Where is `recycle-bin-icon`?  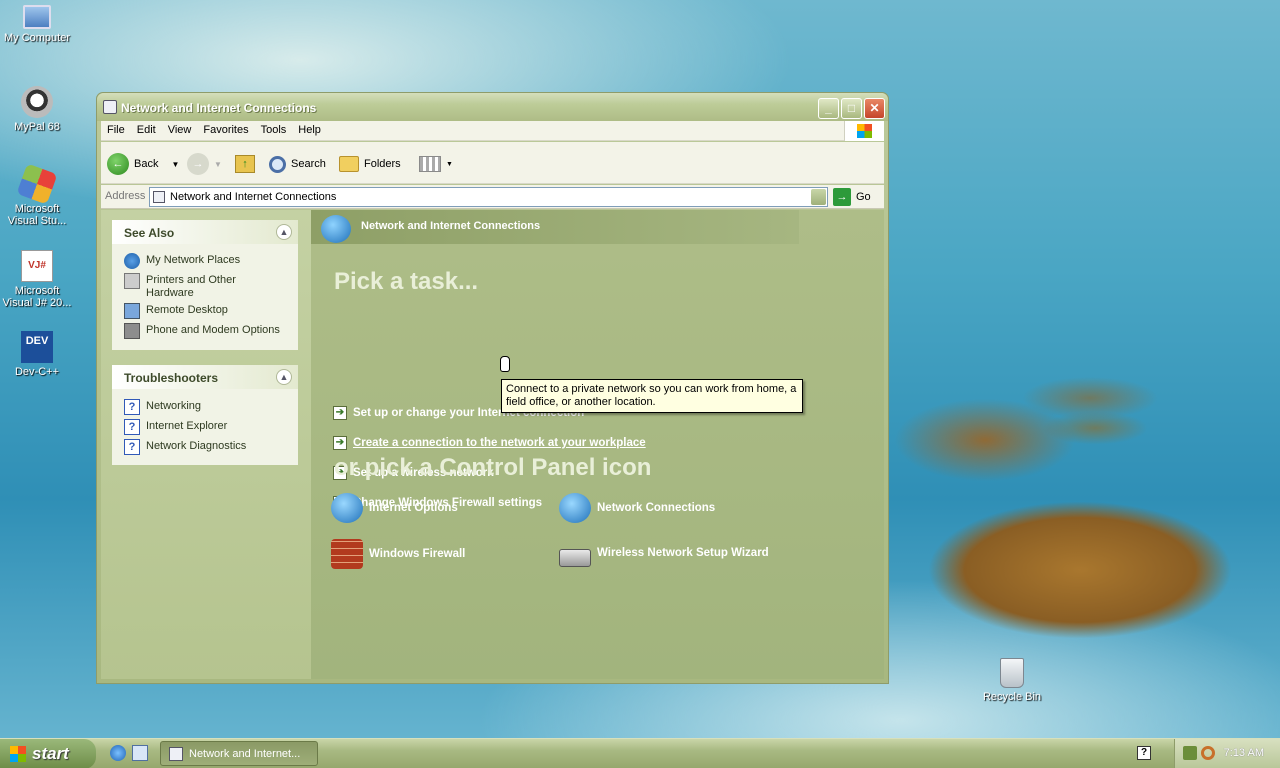
recycle-bin-icon is located at coordinates (1012, 673).